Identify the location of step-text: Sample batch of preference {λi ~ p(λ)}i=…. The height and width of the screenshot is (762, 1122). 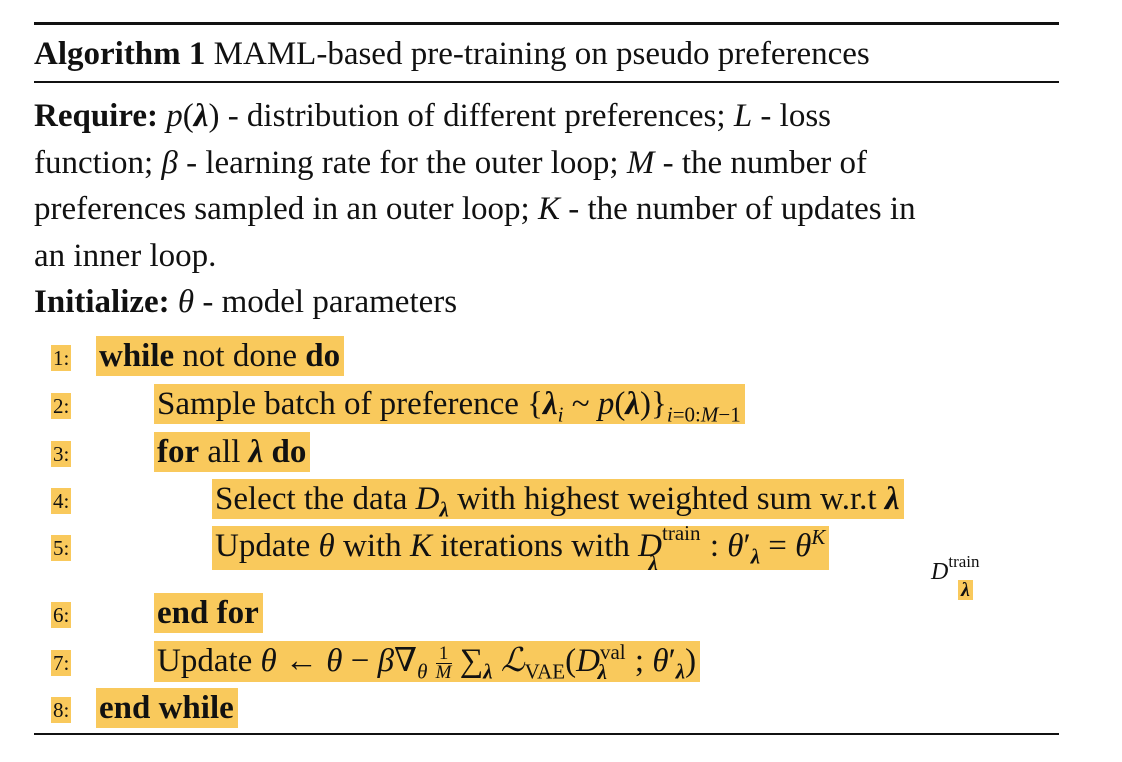
(449, 404).